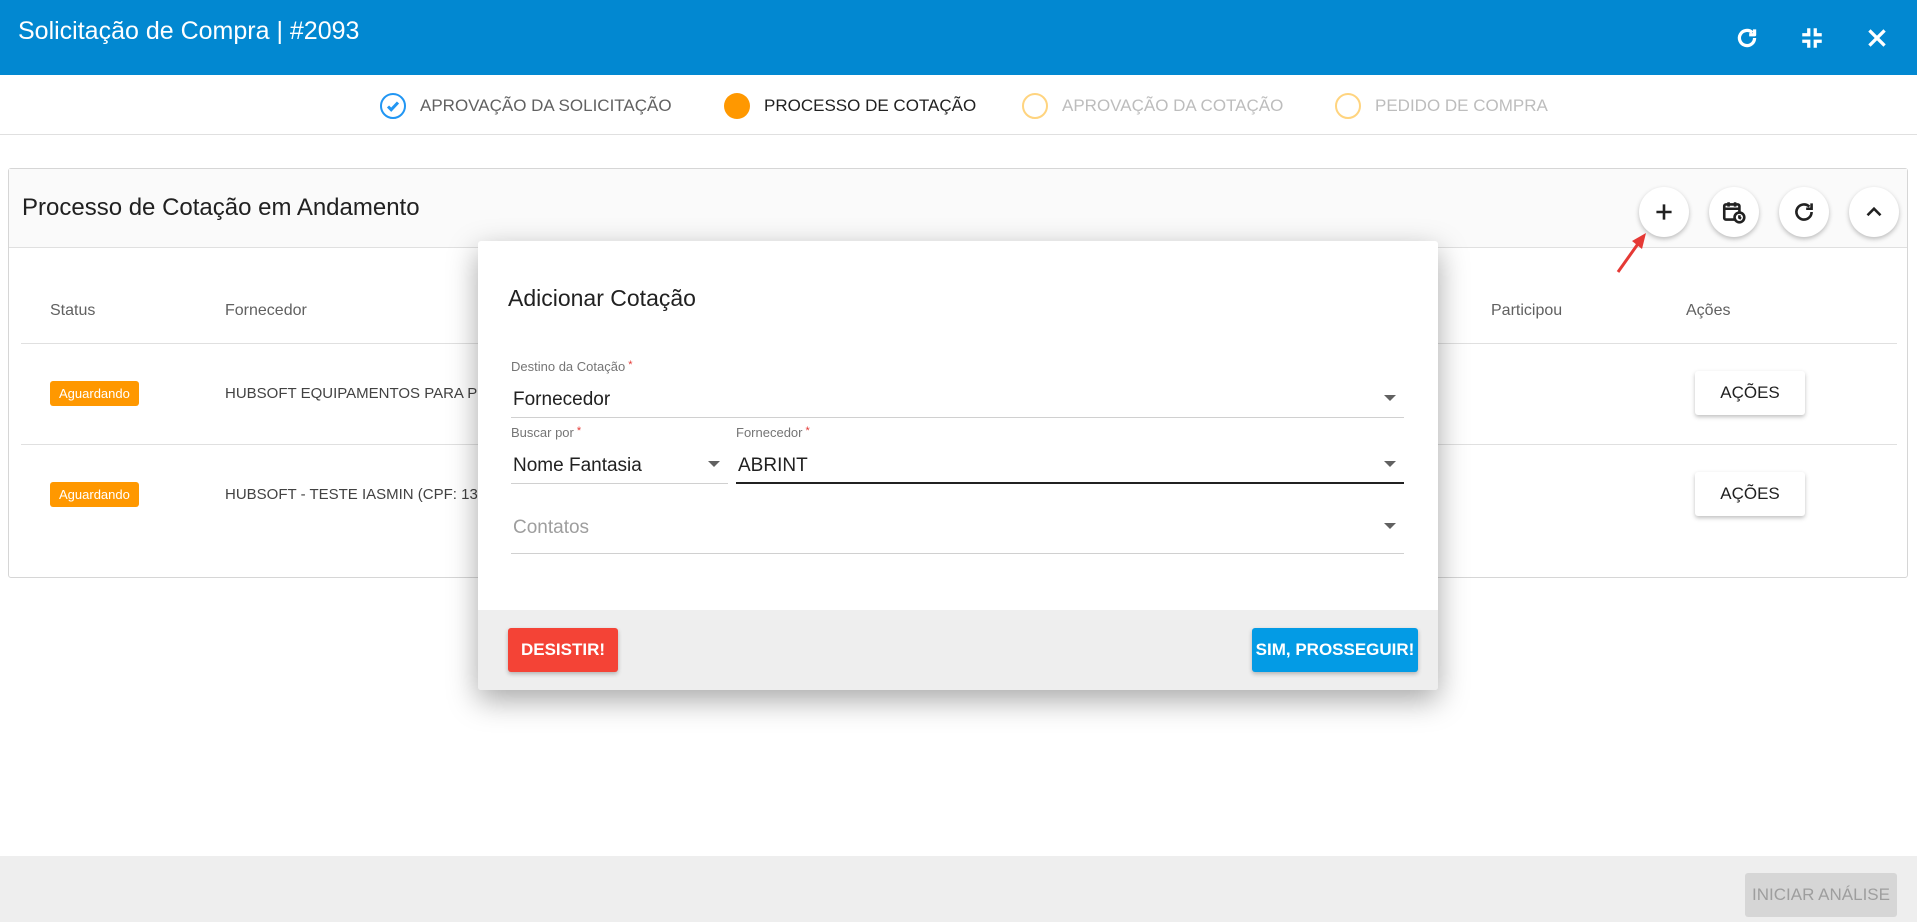 This screenshot has width=1917, height=922. Describe the element at coordinates (1631, 253) in the screenshot. I see `annotation-arrow-icon` at that location.